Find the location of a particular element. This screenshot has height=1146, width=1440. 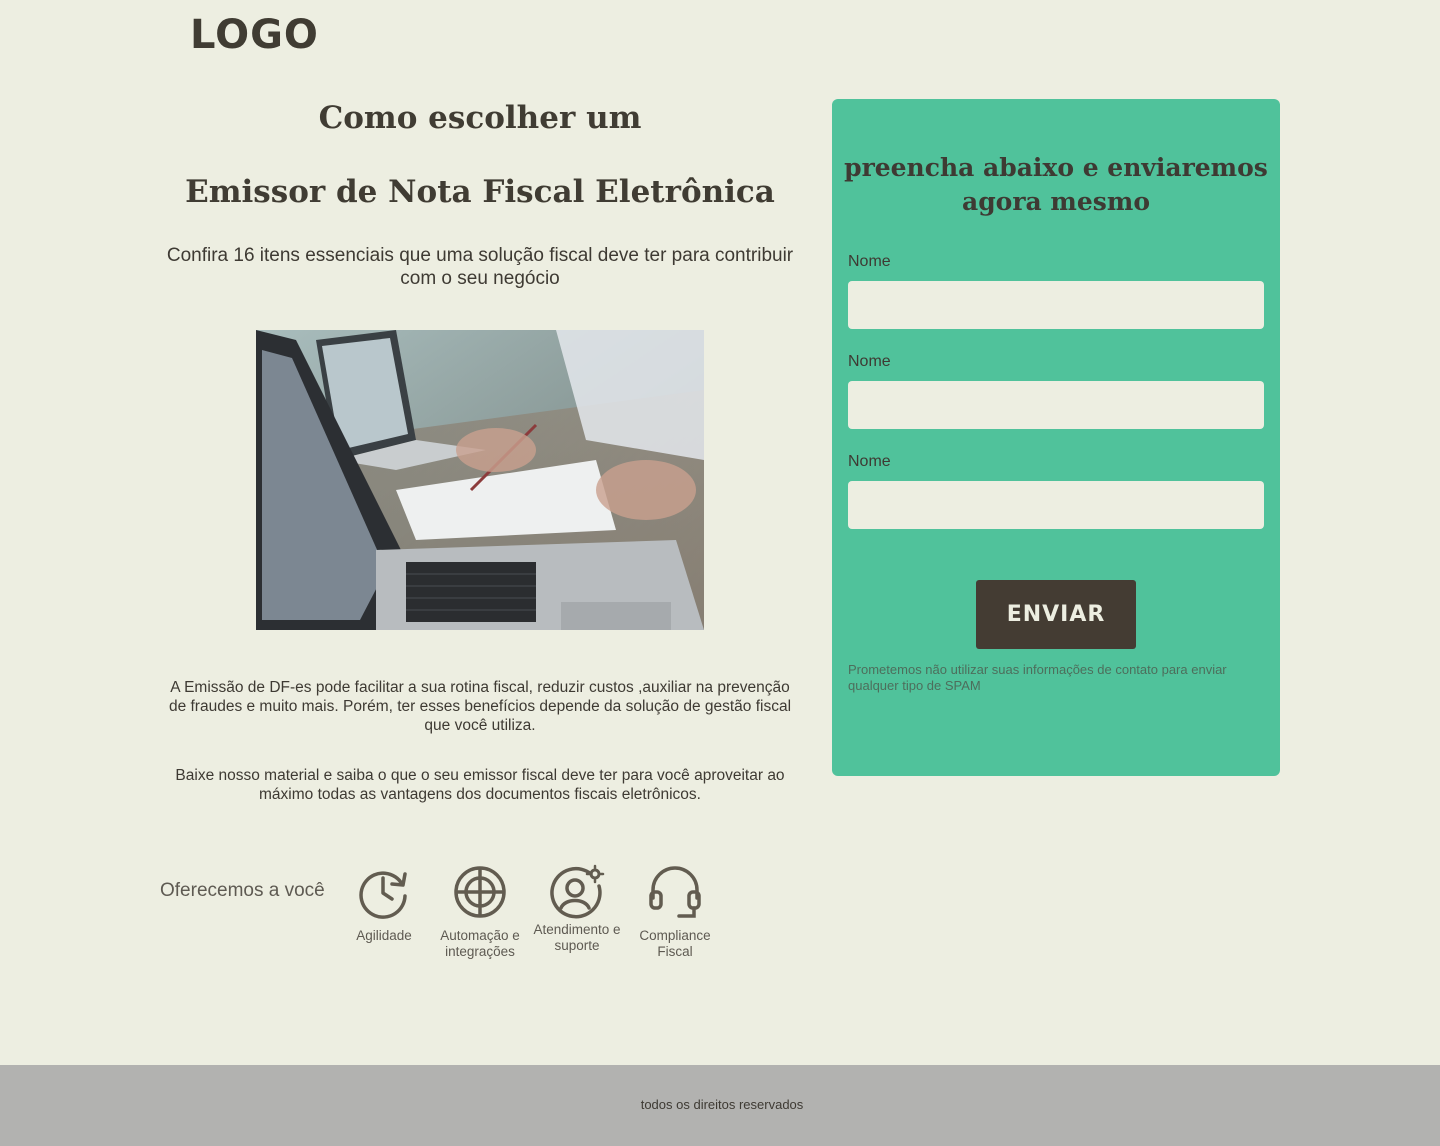

target-icon is located at coordinates (480, 892).